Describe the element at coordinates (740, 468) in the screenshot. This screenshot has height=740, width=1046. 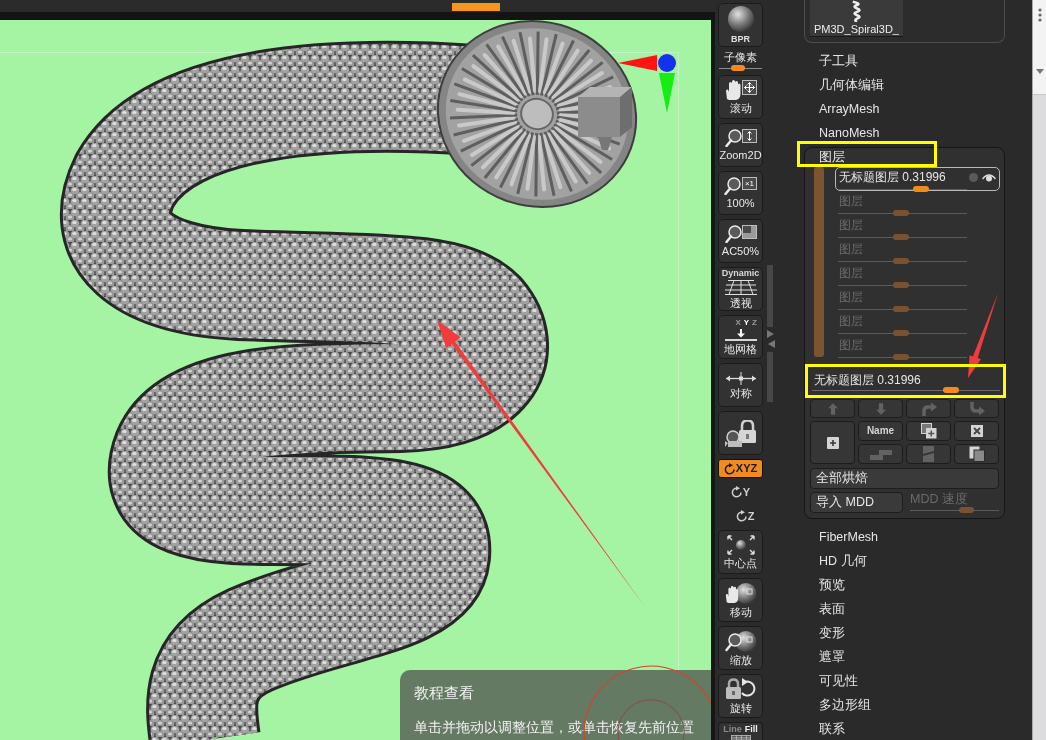
I see `rotate-xyz-button: XYZ` at that location.